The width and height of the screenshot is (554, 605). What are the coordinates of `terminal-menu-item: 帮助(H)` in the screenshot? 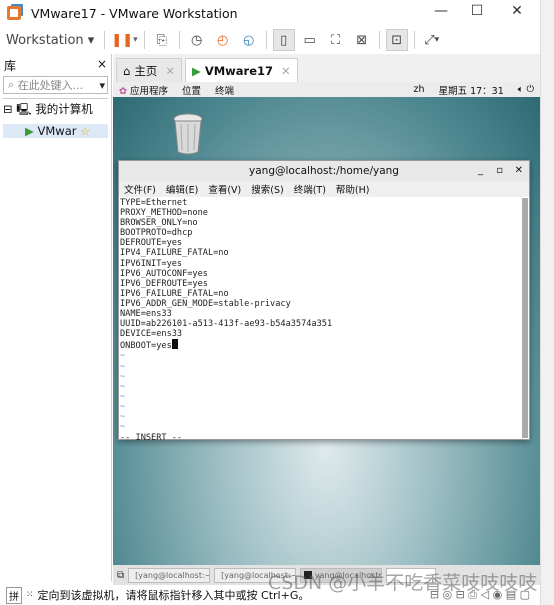 It's located at (353, 189).